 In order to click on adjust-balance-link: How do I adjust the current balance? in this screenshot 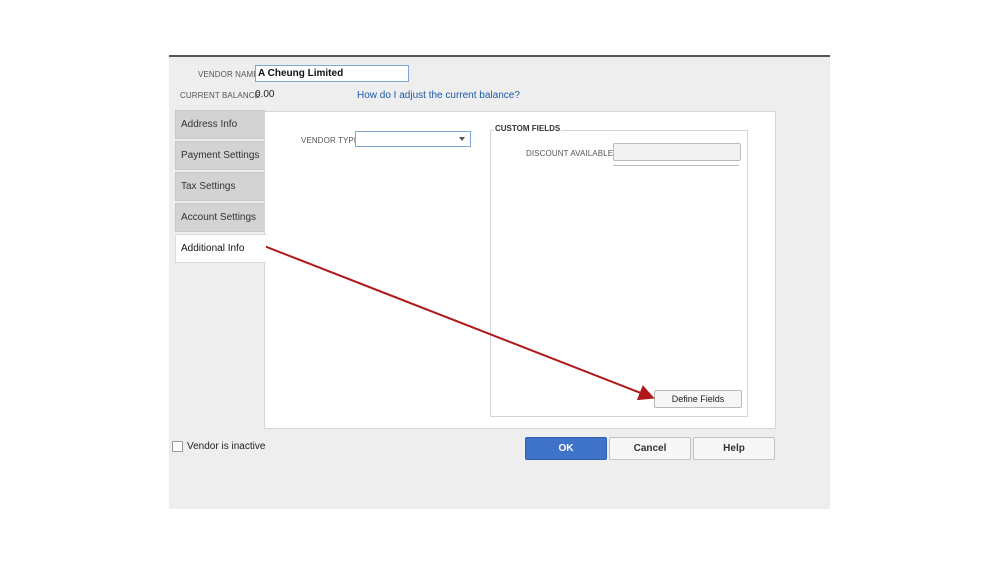, I will do `click(438, 95)`.